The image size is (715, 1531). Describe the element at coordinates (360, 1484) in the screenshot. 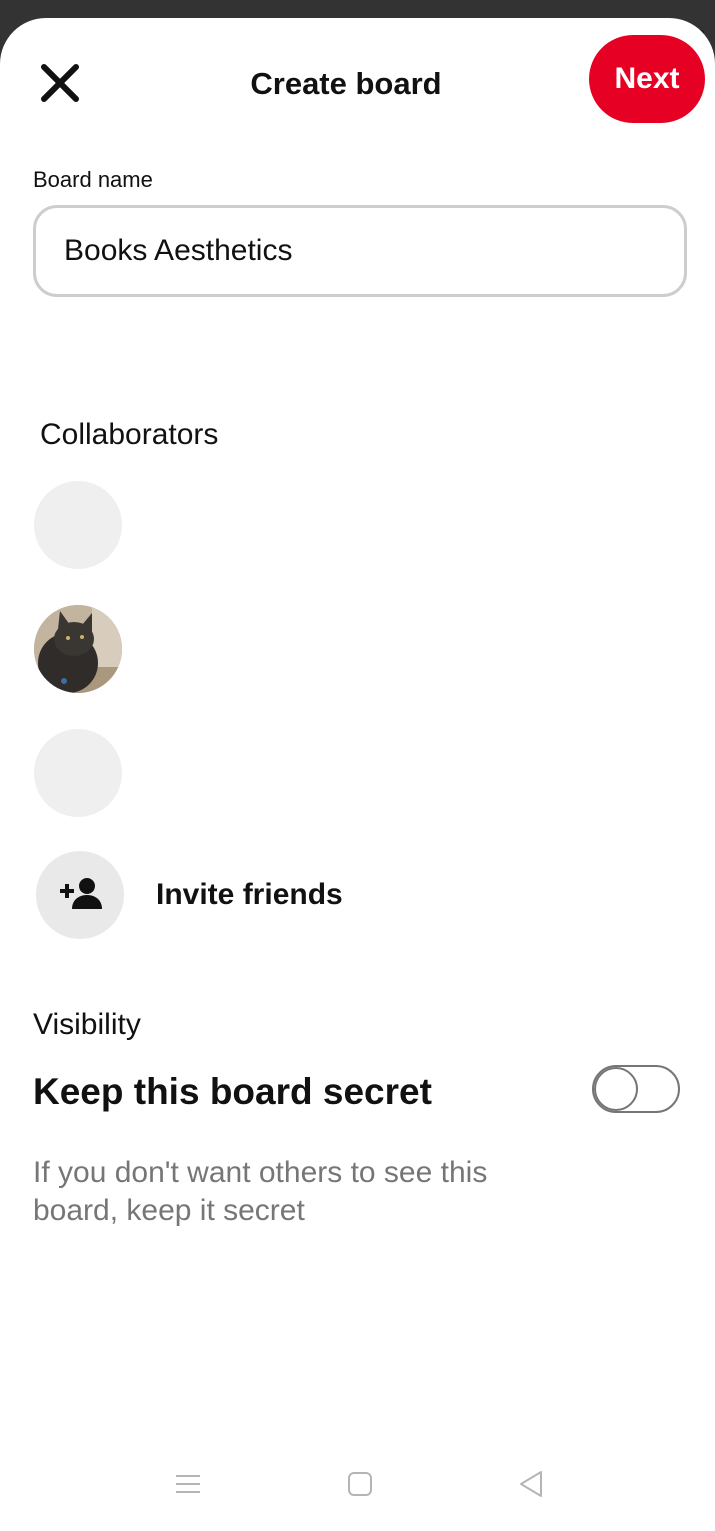

I see `home-square-icon` at that location.